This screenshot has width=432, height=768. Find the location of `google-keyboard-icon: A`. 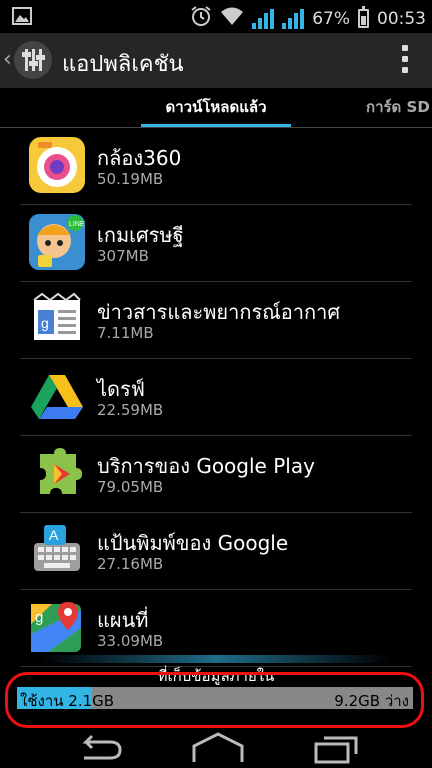

google-keyboard-icon: A is located at coordinates (57, 550).